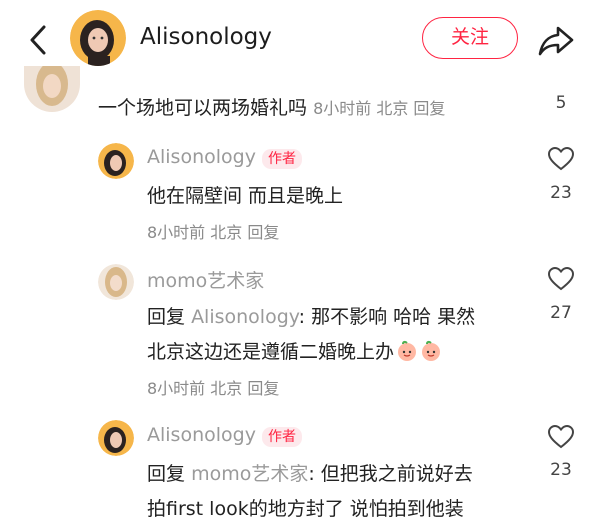 The image size is (600, 530). I want to click on comment-text: : 但把我之前说好去, so click(390, 474).